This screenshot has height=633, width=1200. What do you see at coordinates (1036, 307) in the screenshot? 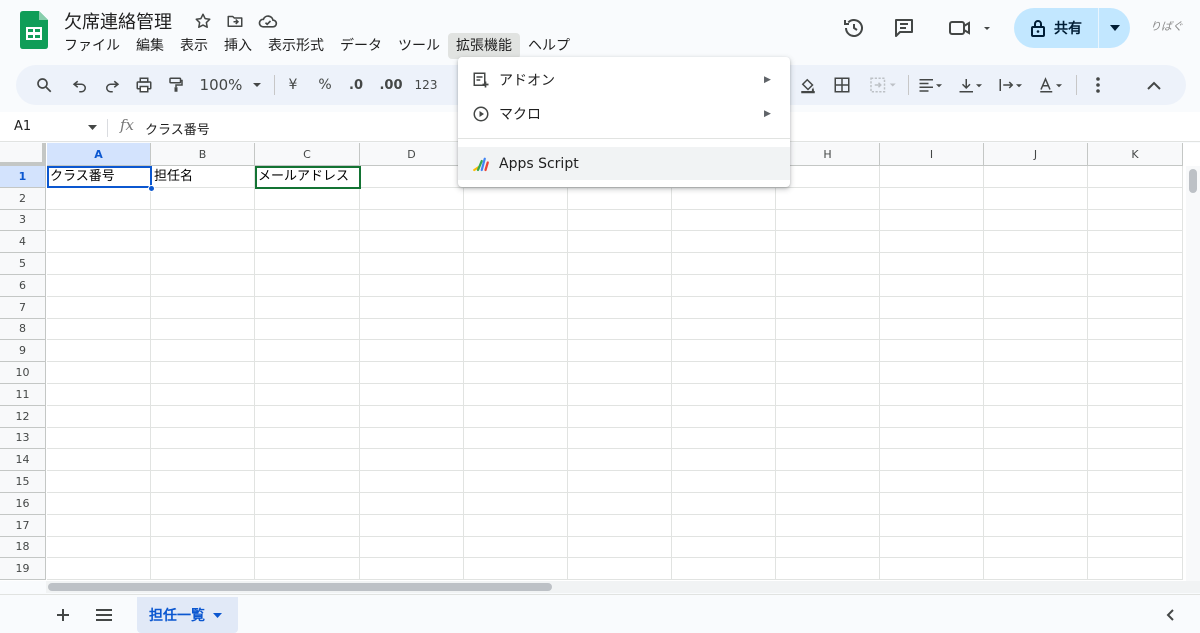
I see `cell-j7` at bounding box center [1036, 307].